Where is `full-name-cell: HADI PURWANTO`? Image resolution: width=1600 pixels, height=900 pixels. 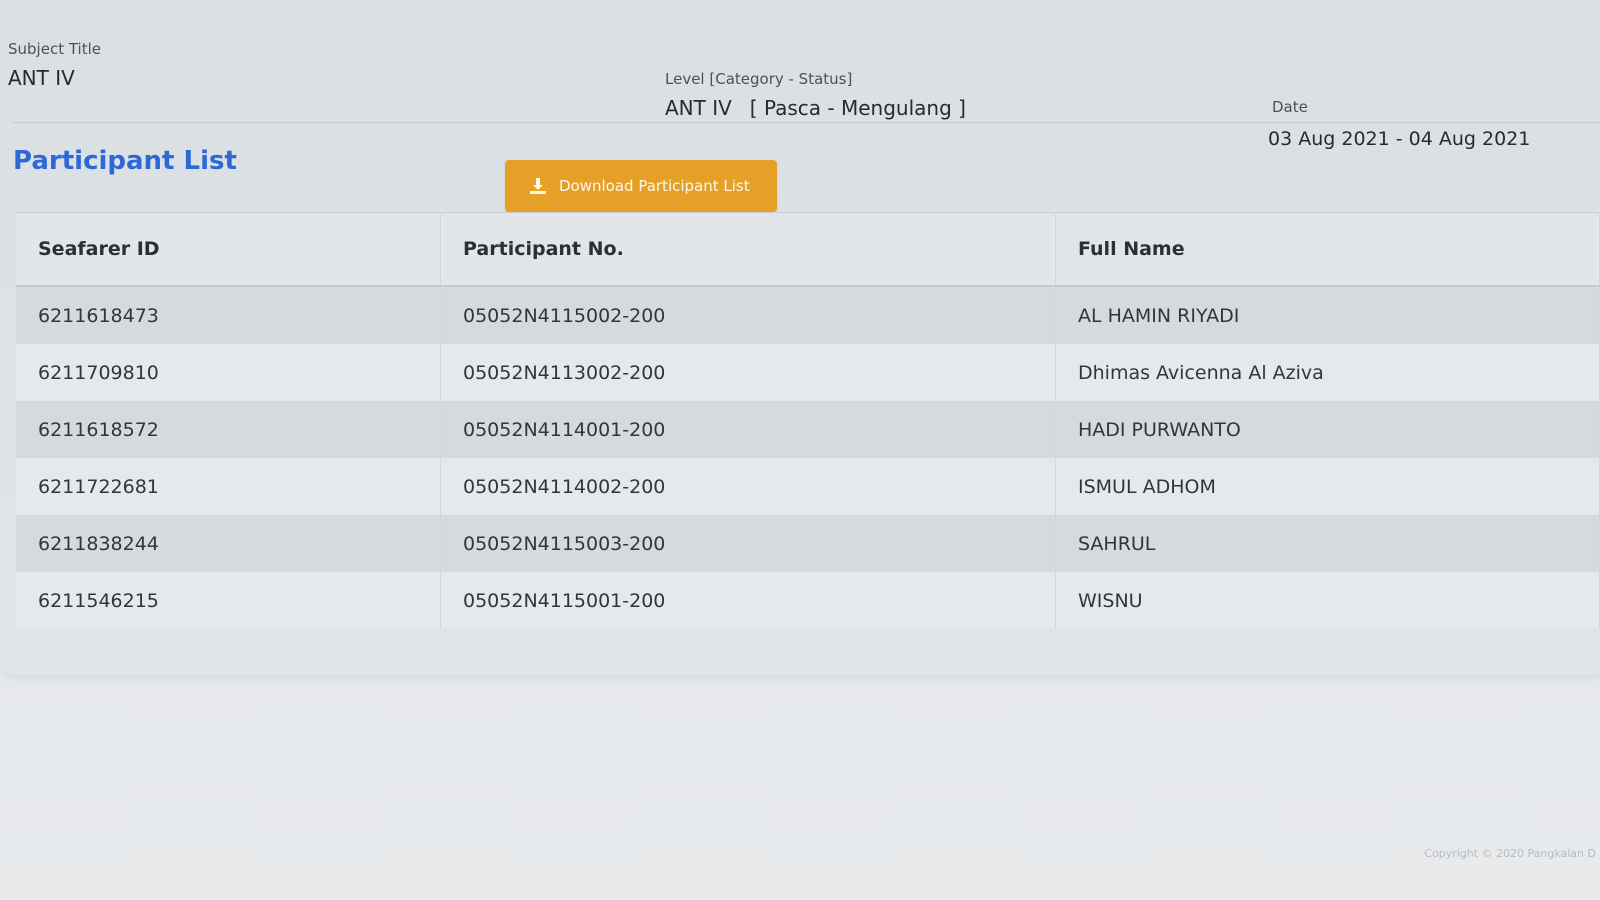 full-name-cell: HADI PURWANTO is located at coordinates (1327, 429).